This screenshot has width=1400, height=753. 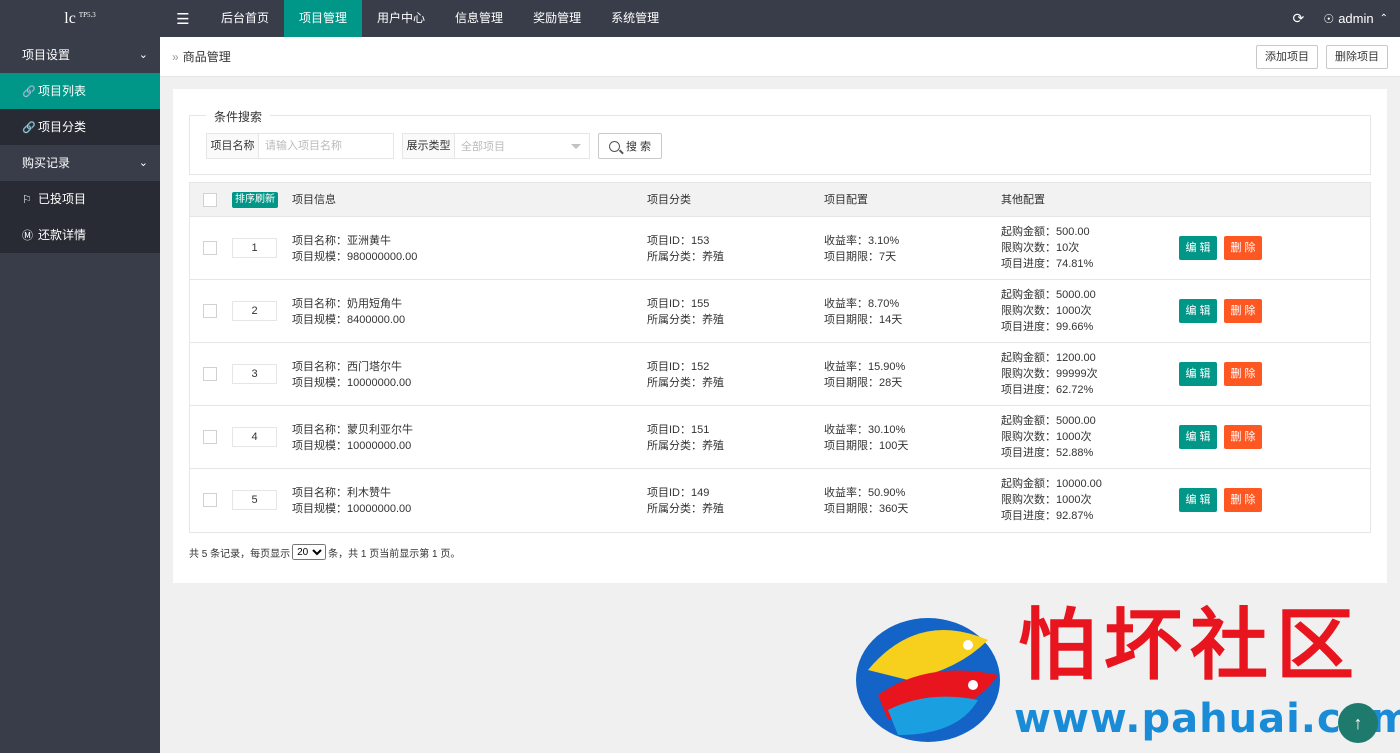 I want to click on sidebar-group-label: 项目设置, so click(x=46, y=55).